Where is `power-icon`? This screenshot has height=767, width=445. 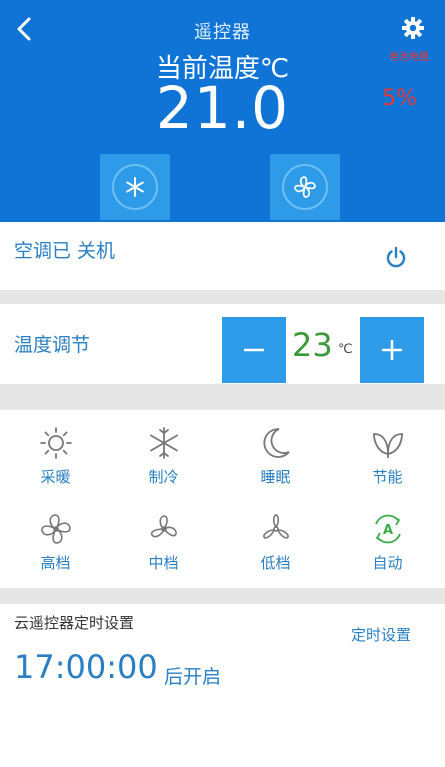
power-icon is located at coordinates (396, 257).